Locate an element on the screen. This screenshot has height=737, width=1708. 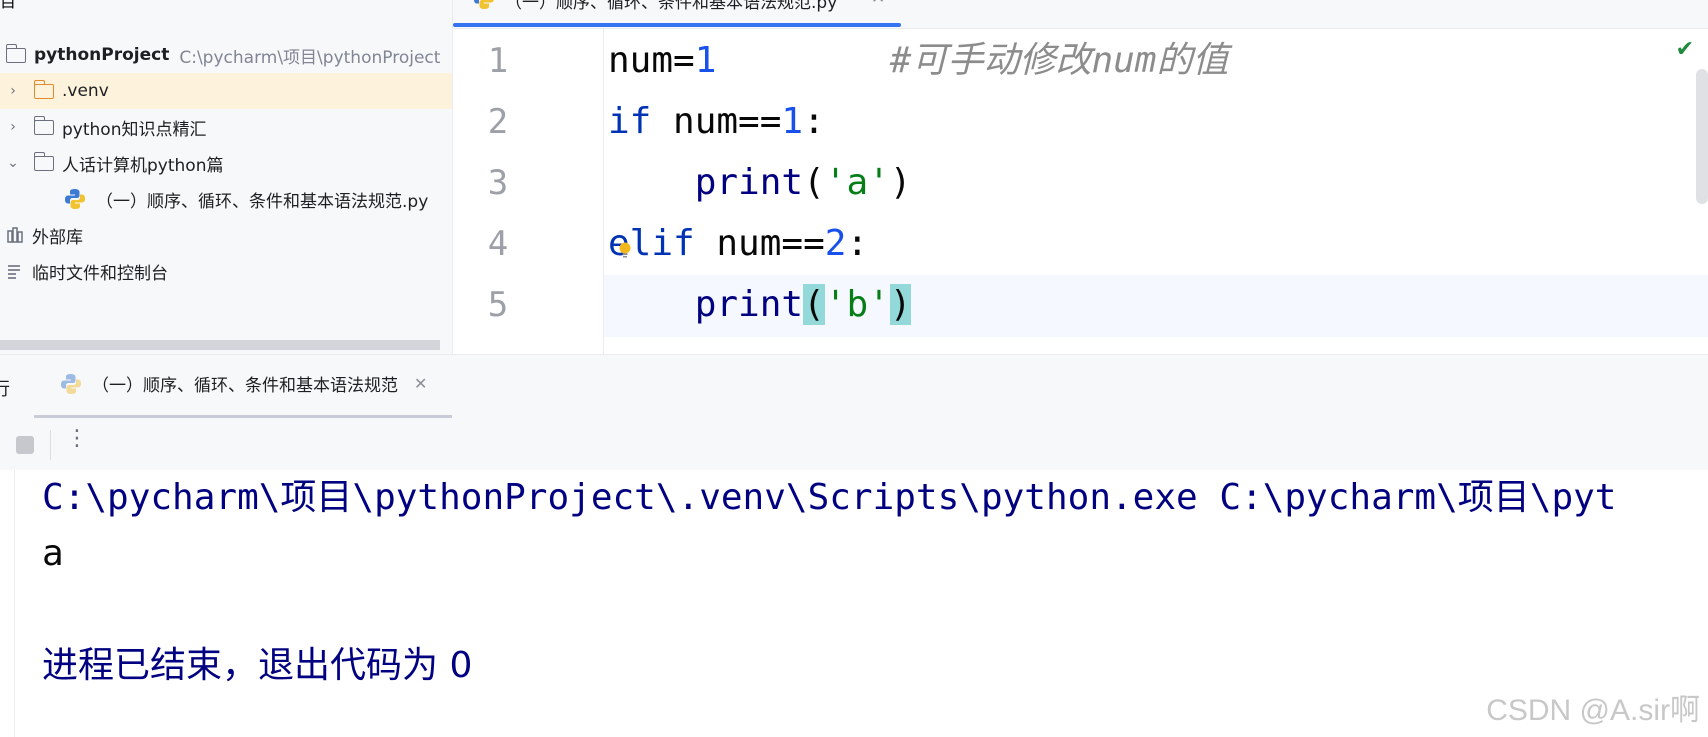
run-tool-window-header: 行 （一）顺序、循环、条件和基本语法规范 ✕ is located at coordinates (854, 387).